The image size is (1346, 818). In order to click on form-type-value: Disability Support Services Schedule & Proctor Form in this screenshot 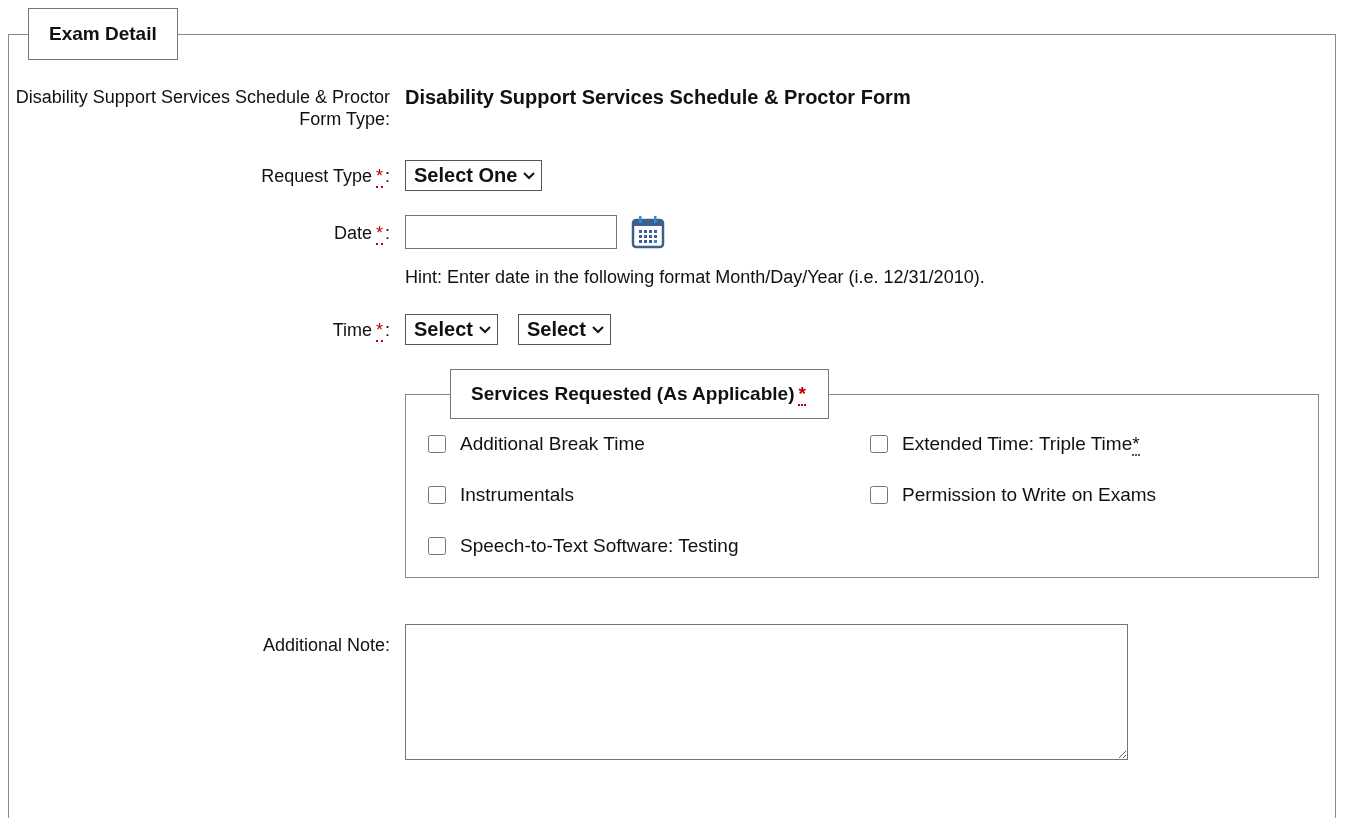, I will do `click(658, 97)`.